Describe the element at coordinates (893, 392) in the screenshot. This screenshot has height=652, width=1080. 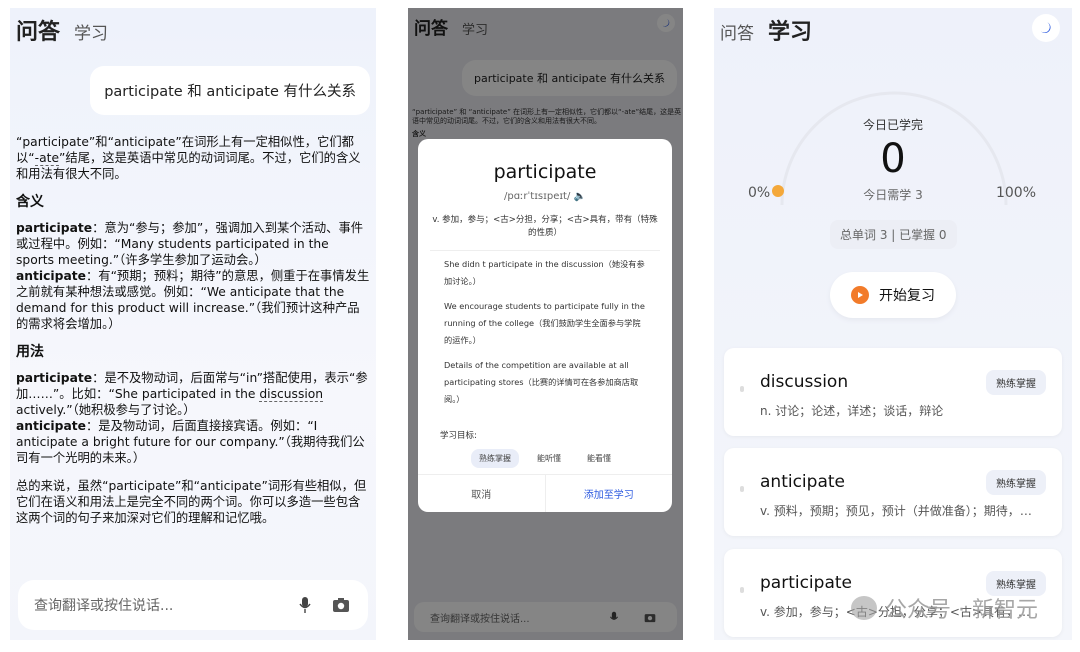
I see `word-card: discussion n. 讨论；论述，详述；谈话，辩论 熟练掌握` at that location.